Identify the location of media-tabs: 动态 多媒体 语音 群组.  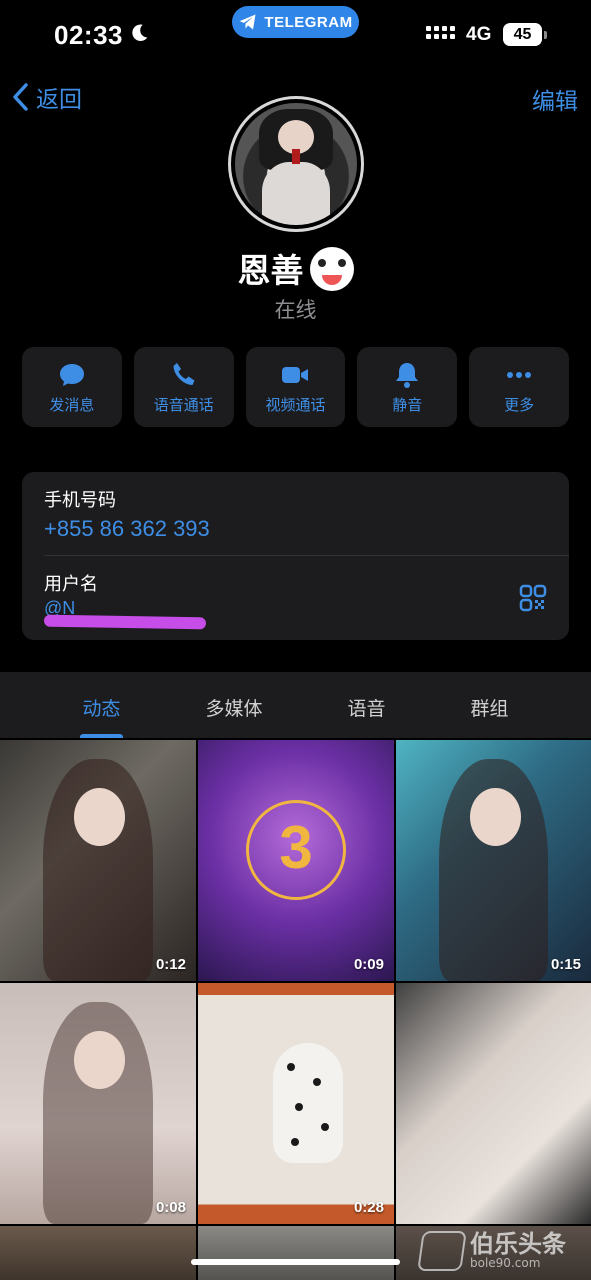
(295, 705).